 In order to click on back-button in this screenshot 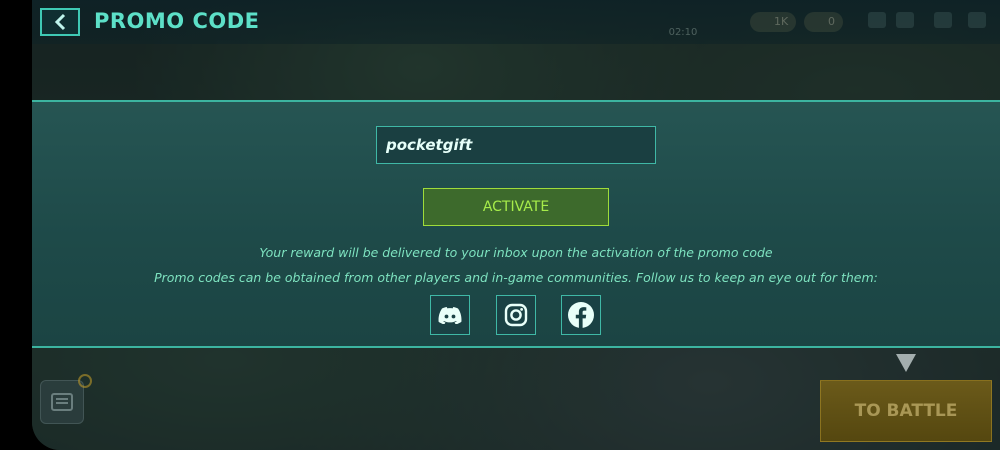, I will do `click(60, 22)`.